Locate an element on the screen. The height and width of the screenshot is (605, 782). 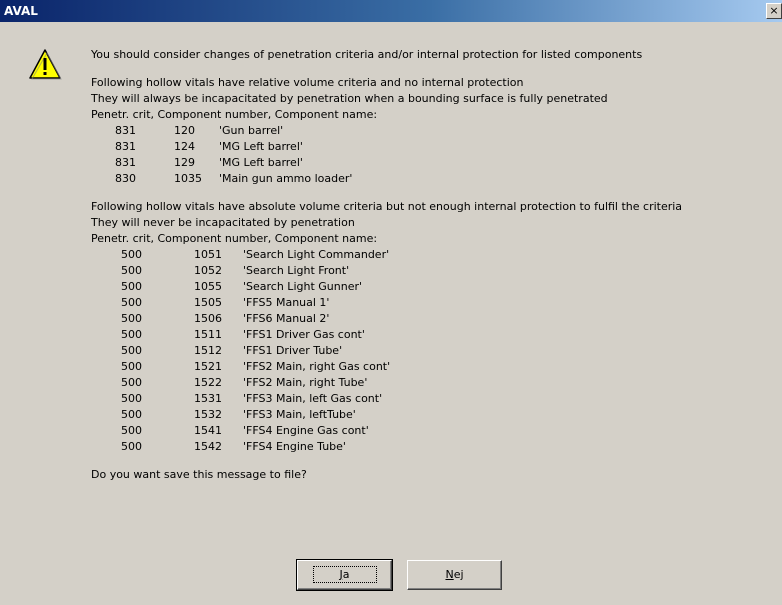
close-button: × is located at coordinates (774, 11).